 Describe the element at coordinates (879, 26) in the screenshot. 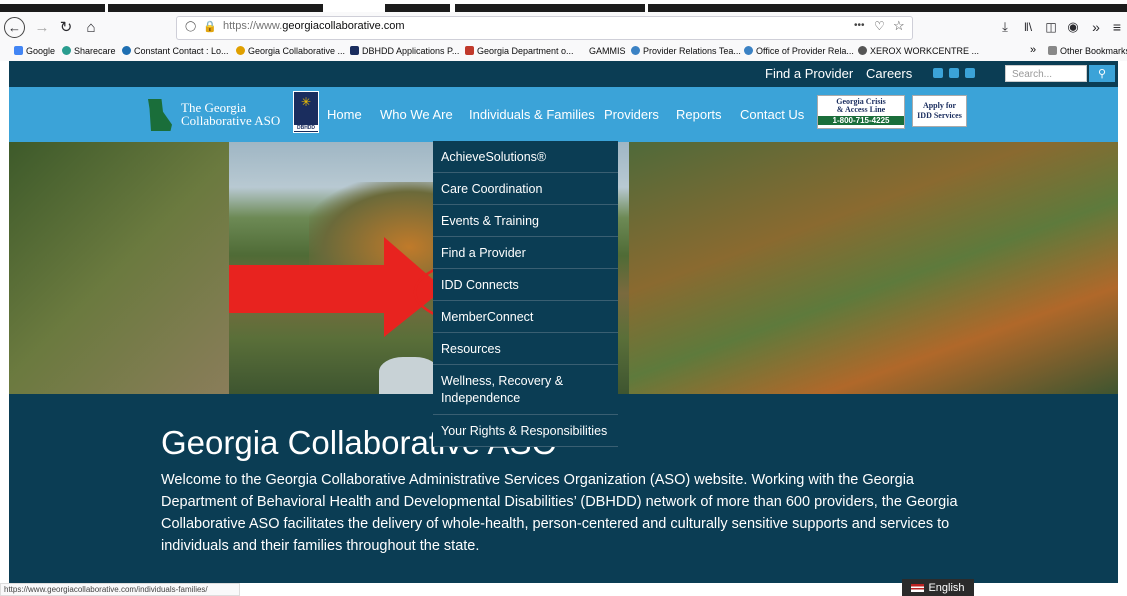

I see `pocket-icon: ♡` at that location.